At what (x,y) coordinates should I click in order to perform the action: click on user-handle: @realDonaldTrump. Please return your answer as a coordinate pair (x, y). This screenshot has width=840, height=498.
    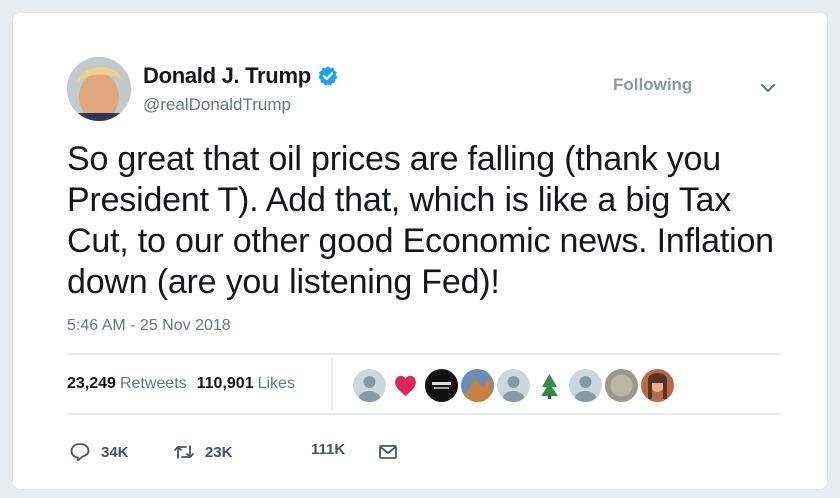
    Looking at the image, I should click on (217, 105).